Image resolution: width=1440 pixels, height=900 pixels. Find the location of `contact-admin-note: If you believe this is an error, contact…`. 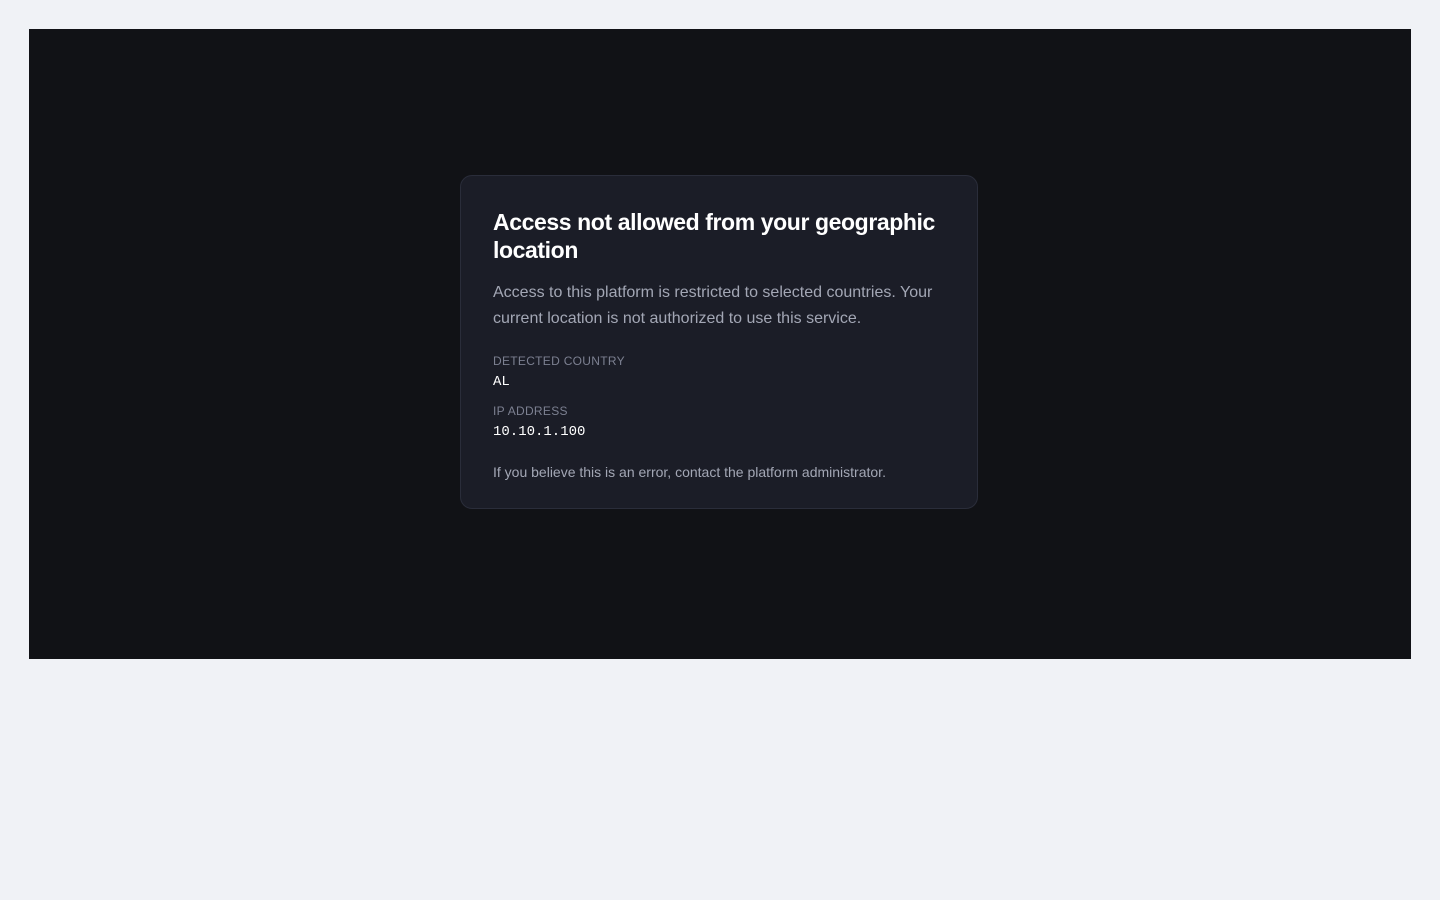

contact-admin-note: If you believe this is an error, contact… is located at coordinates (689, 472).